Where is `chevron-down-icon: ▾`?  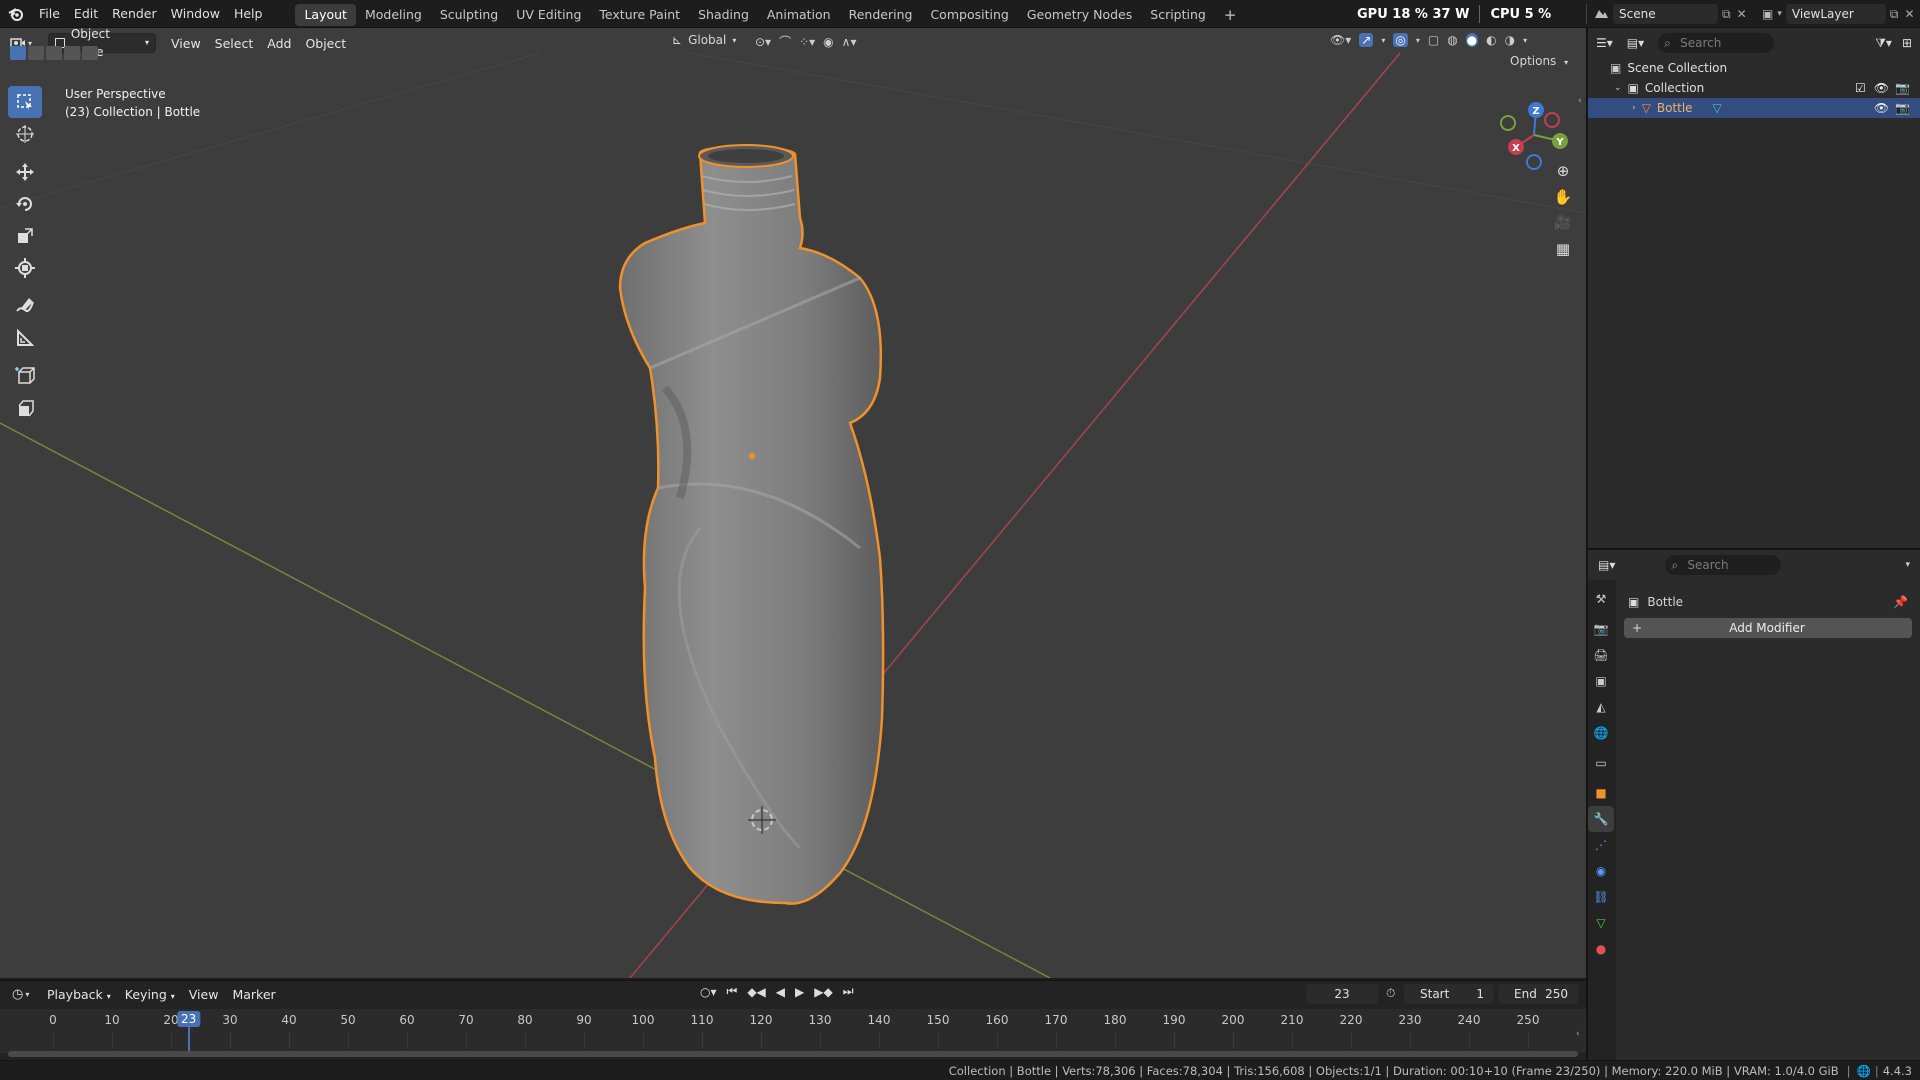
chevron-down-icon: ▾ is located at coordinates (1907, 565).